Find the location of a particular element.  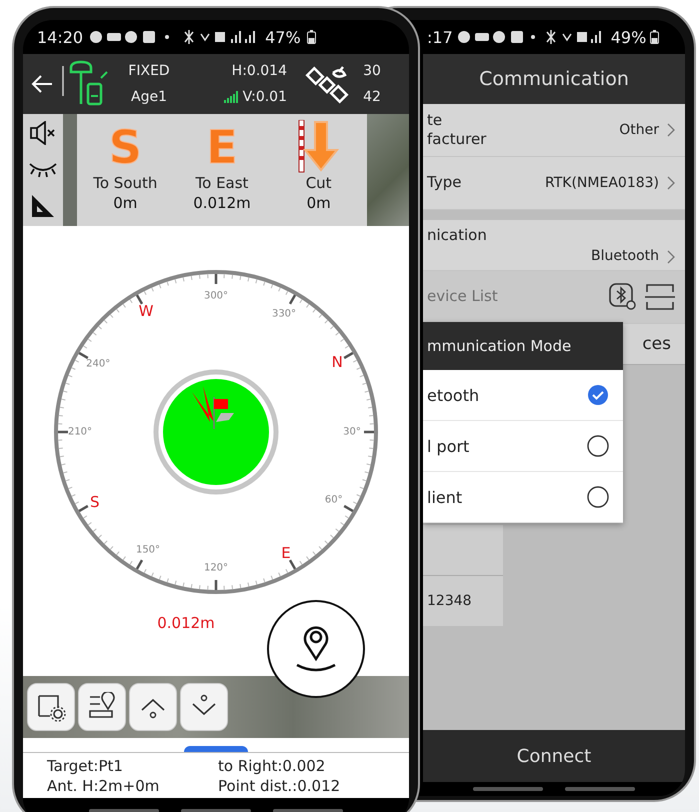

setting-value: RTK(NMEA0183) is located at coordinates (602, 183).